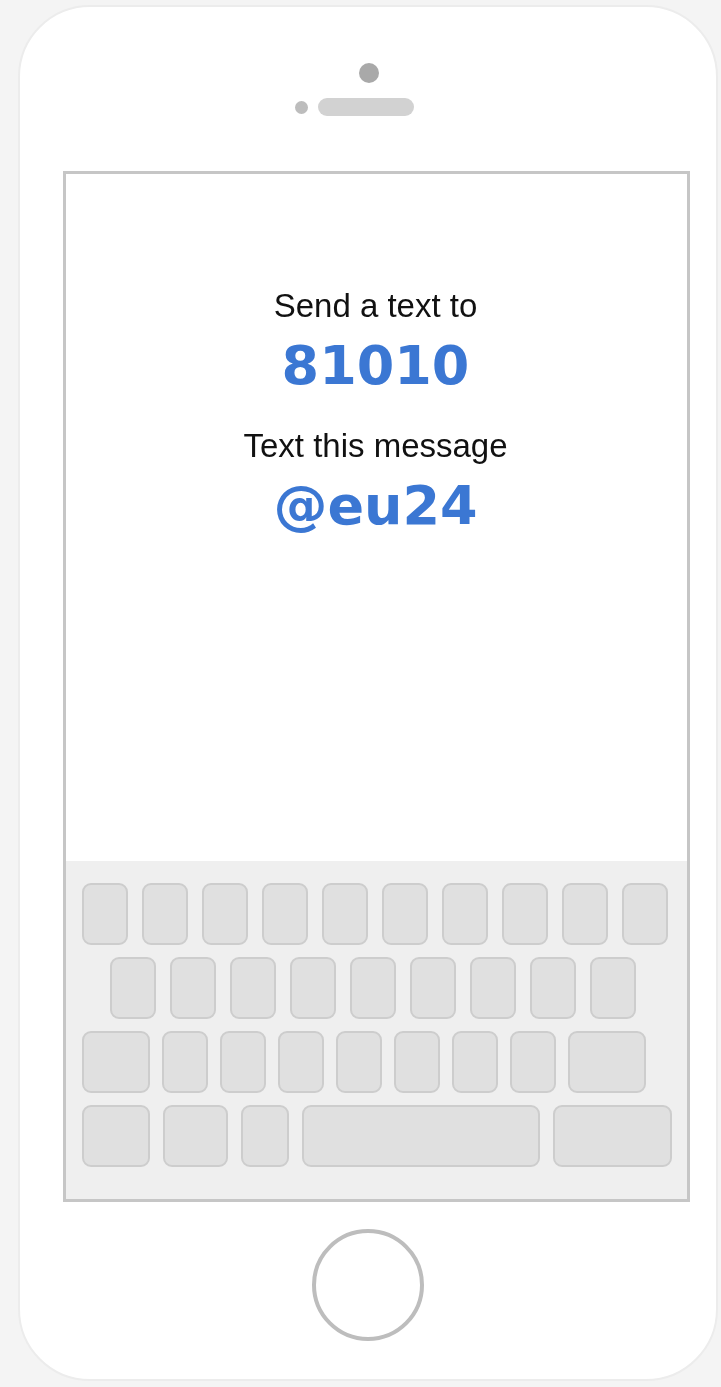 This screenshot has width=721, height=1387. What do you see at coordinates (375, 446) in the screenshot?
I see `instruction-text: Text this message` at bounding box center [375, 446].